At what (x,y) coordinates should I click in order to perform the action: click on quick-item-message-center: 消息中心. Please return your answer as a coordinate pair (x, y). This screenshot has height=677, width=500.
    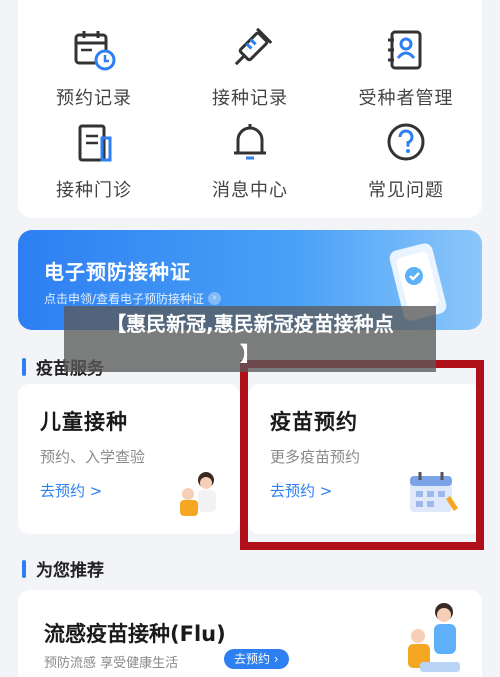
    Looking at the image, I should click on (250, 165).